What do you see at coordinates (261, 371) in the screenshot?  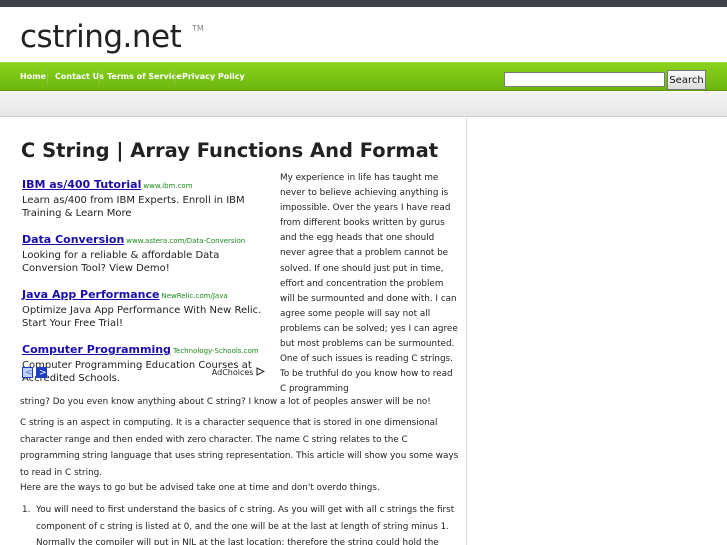 I see `adchoices-icon` at bounding box center [261, 371].